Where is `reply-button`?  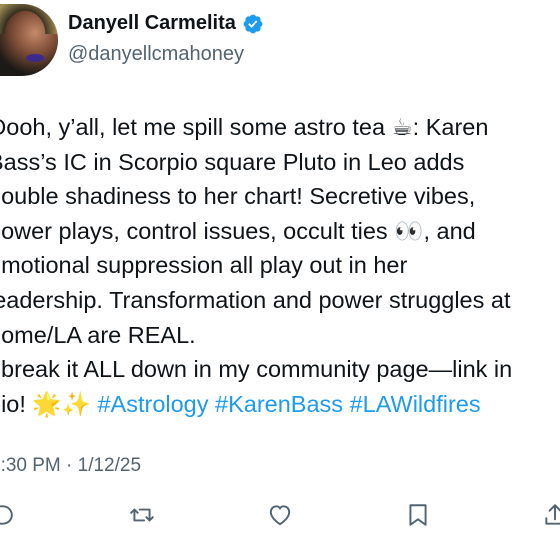 reply-button is located at coordinates (8, 515).